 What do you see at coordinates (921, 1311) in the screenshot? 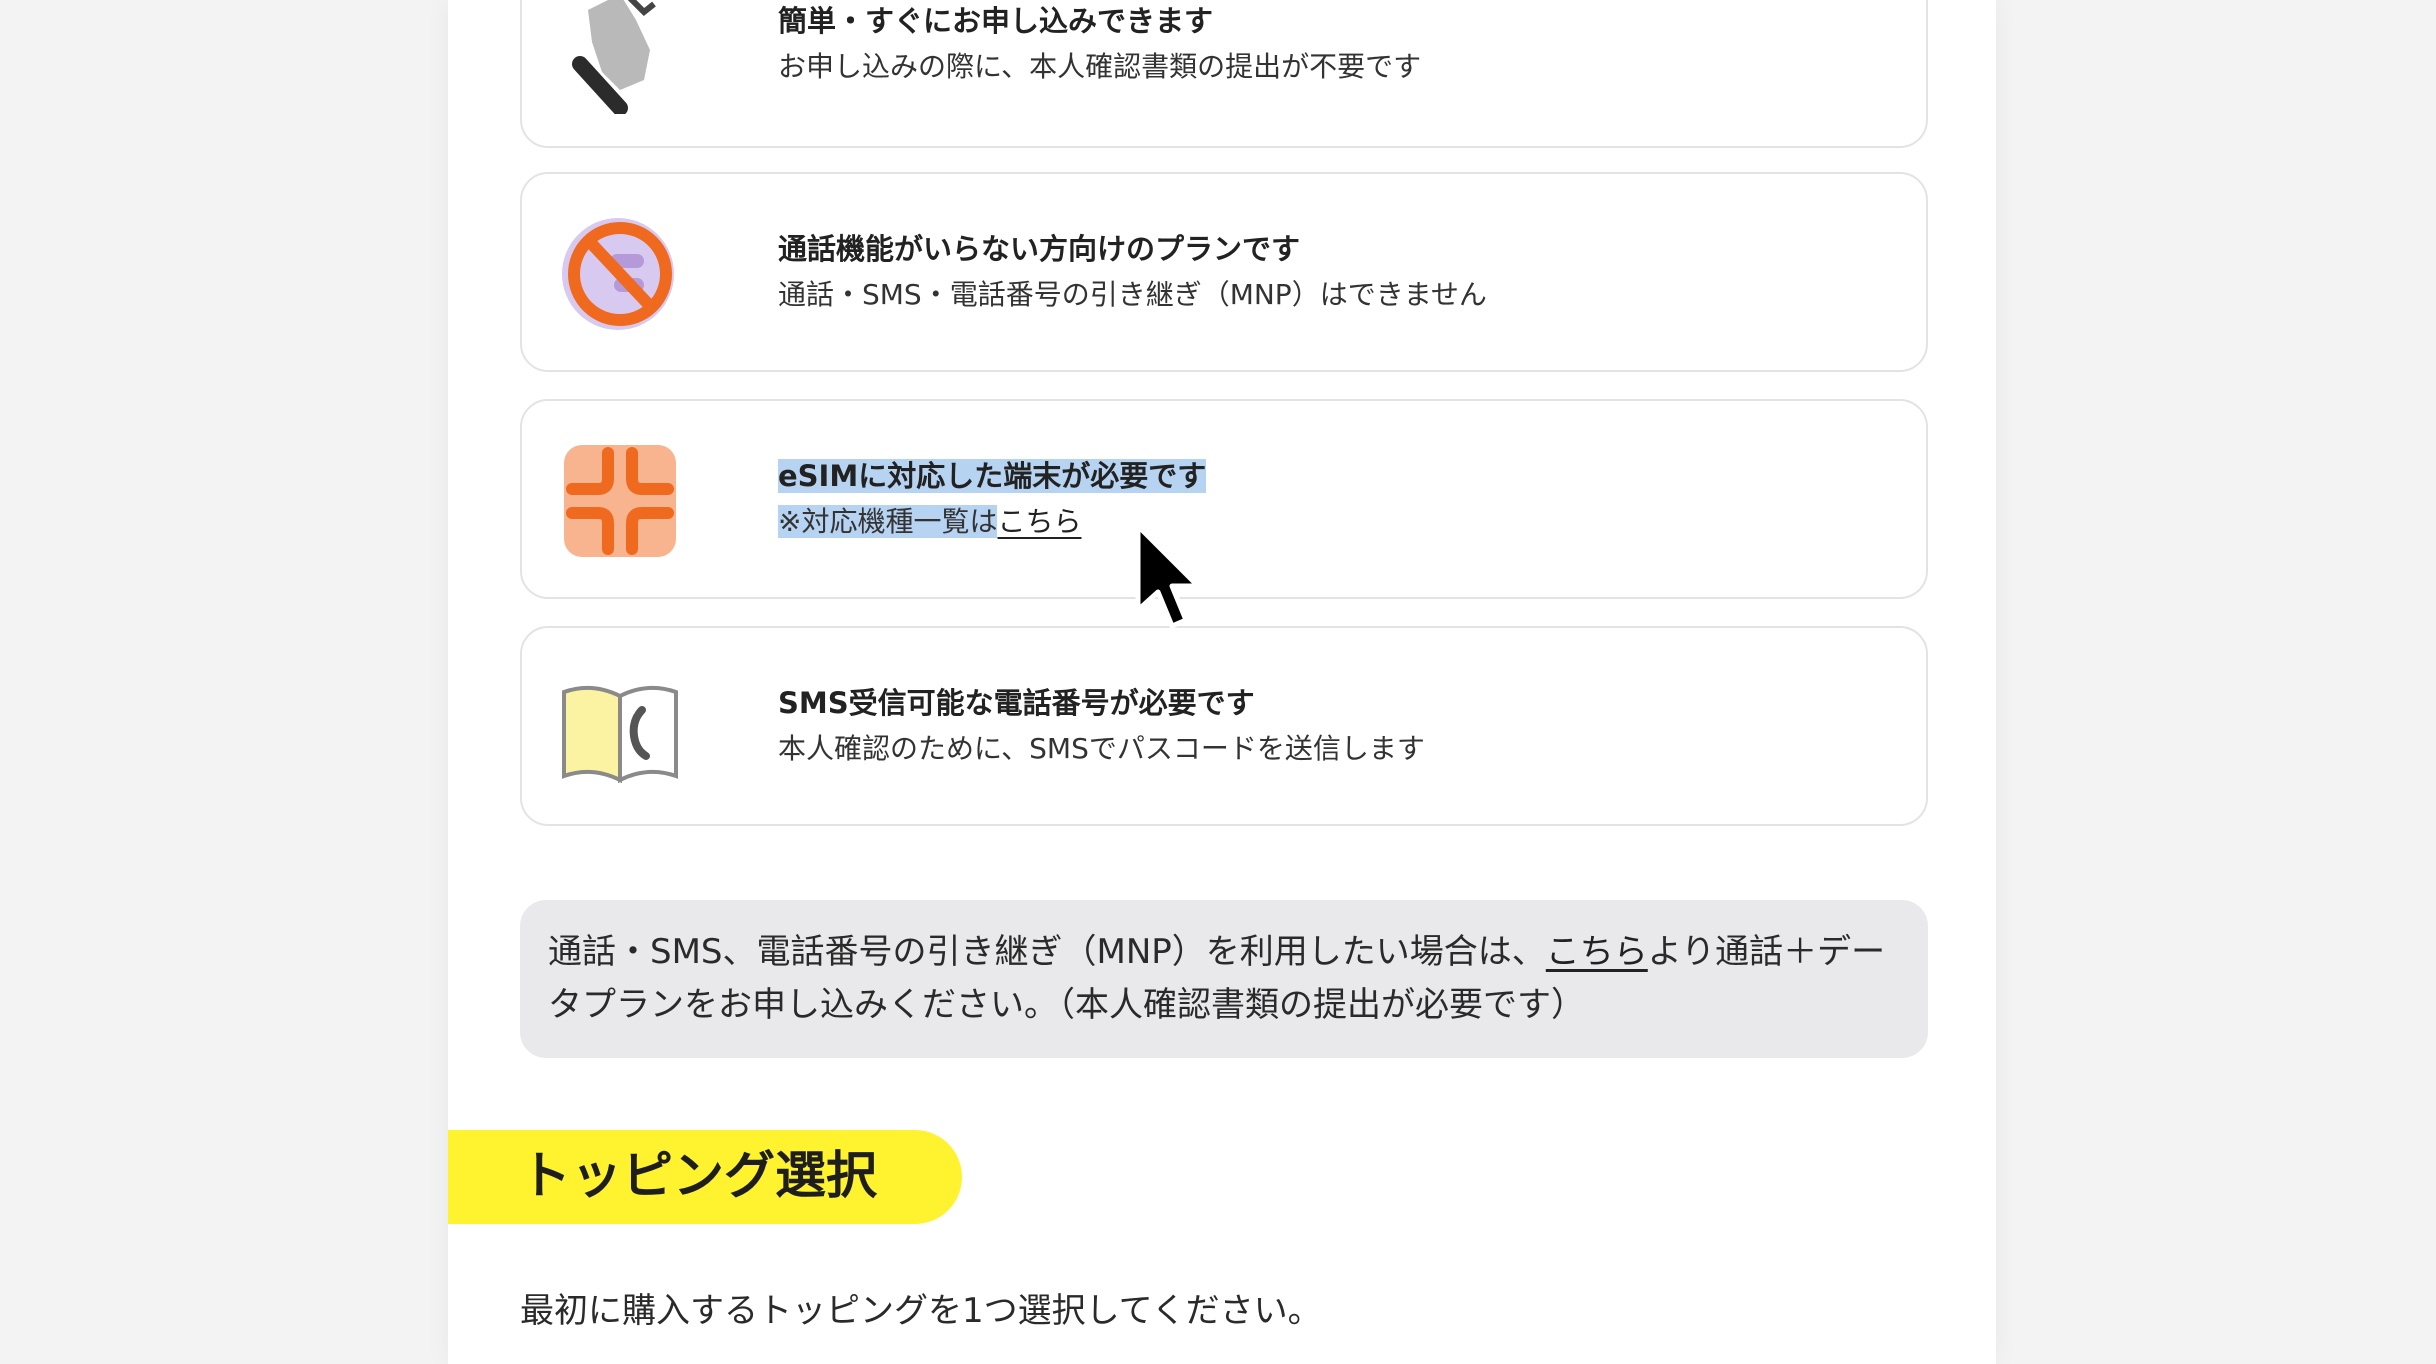
I see `topping-instruction: 最初に購入するトッピングを1つ選択してください。` at bounding box center [921, 1311].